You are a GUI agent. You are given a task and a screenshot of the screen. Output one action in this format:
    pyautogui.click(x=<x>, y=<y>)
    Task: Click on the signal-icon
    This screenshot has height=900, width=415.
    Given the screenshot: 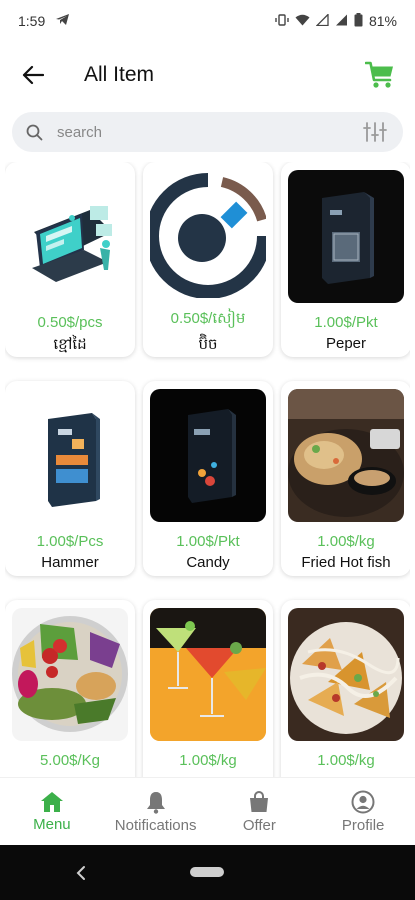 What is the action you would take?
    pyautogui.click(x=322, y=20)
    